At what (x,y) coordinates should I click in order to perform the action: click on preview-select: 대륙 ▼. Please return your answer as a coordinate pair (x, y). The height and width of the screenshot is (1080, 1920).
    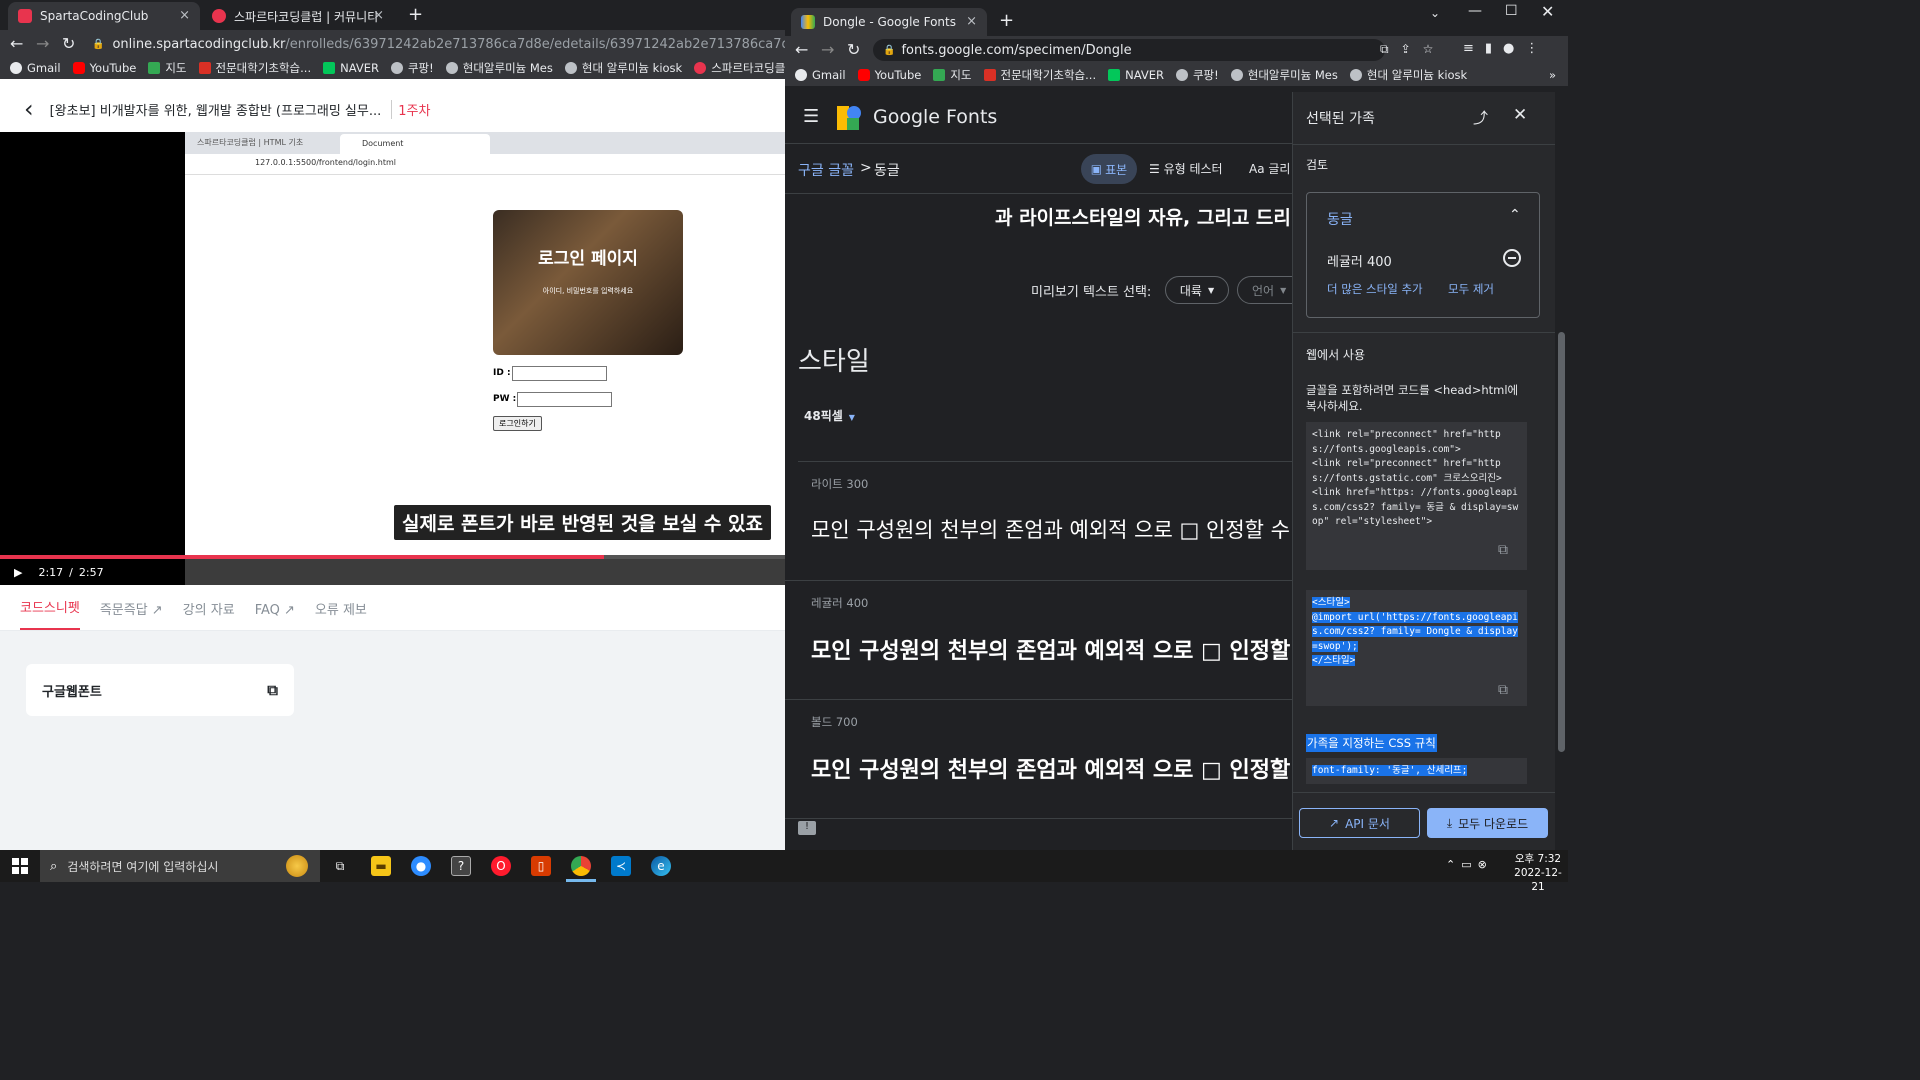
    Looking at the image, I should click on (1197, 290).